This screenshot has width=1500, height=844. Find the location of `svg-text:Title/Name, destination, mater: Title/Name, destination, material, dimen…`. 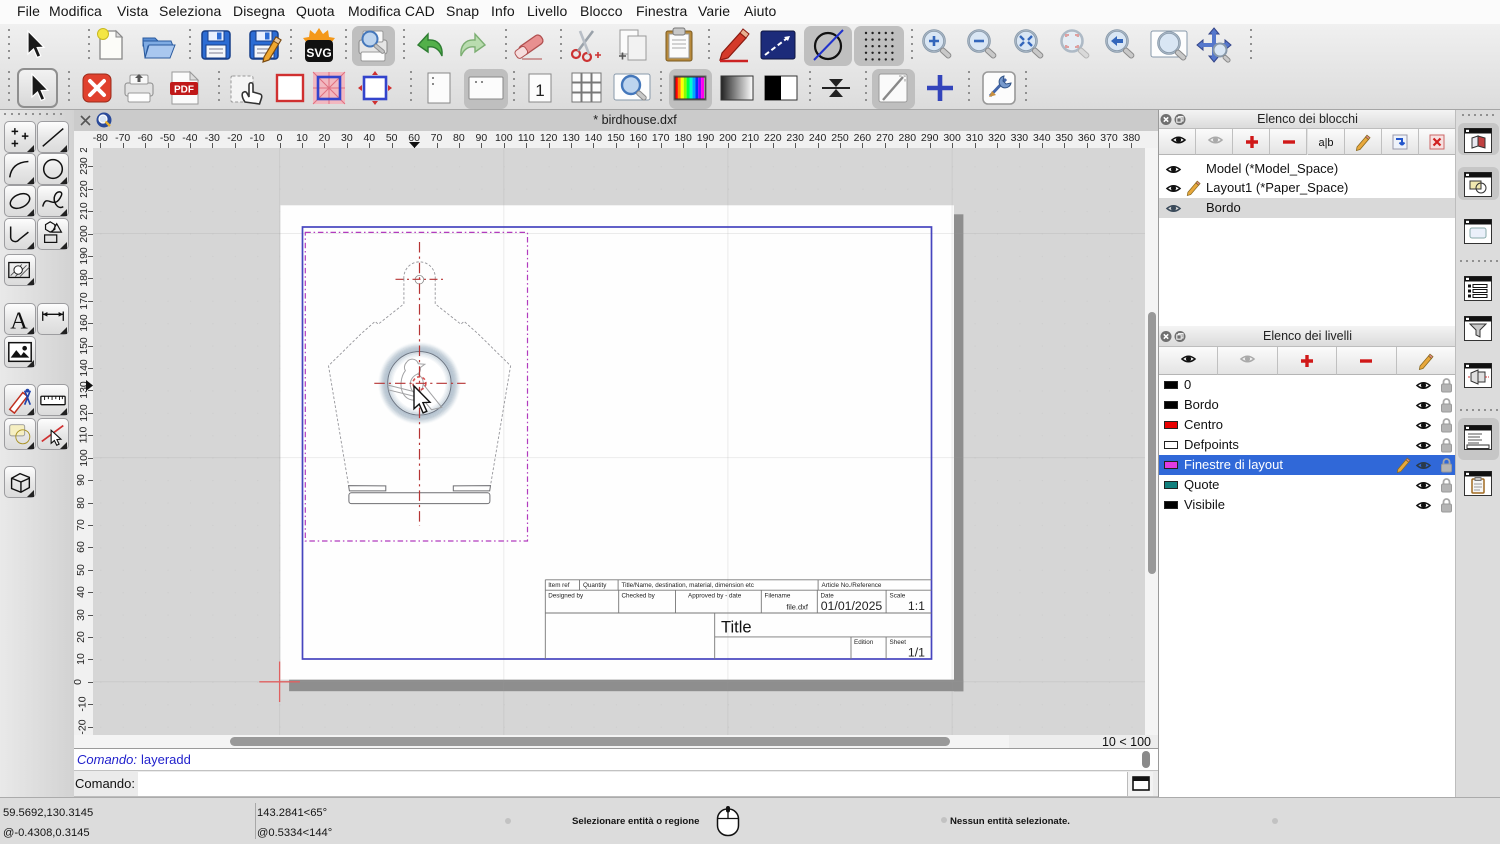

svg-text:Title/Name, destination, mater: Title/Name, destination, material, dimen… is located at coordinates (688, 585).